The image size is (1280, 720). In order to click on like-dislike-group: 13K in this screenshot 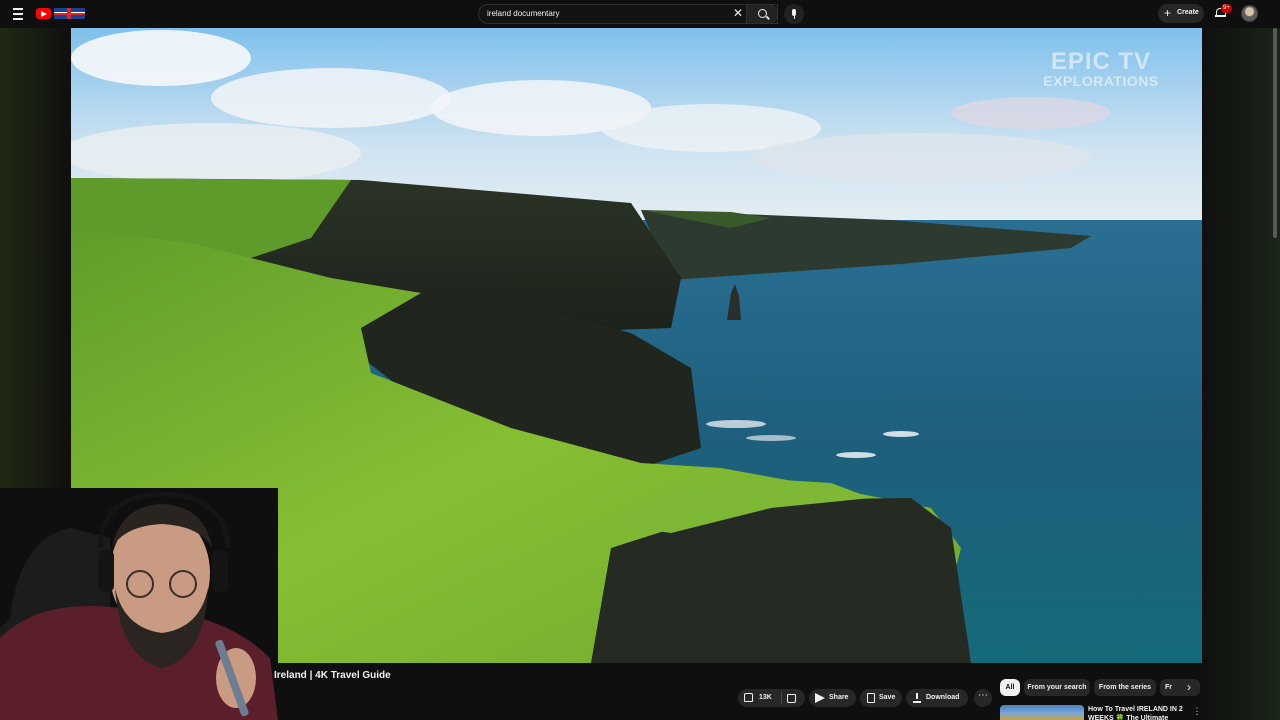, I will do `click(771, 698)`.